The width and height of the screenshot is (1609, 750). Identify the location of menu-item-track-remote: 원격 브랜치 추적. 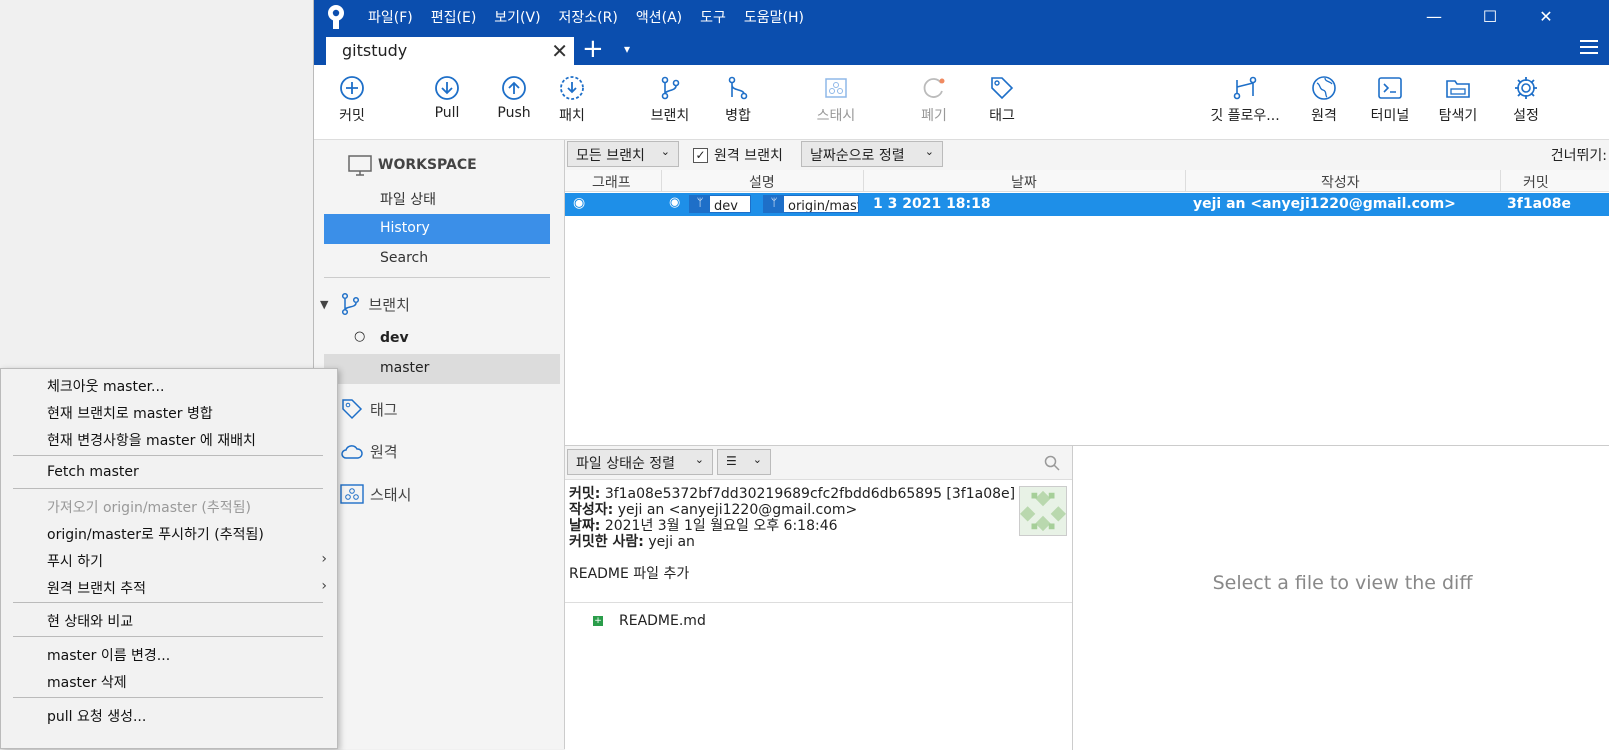
(96, 588).